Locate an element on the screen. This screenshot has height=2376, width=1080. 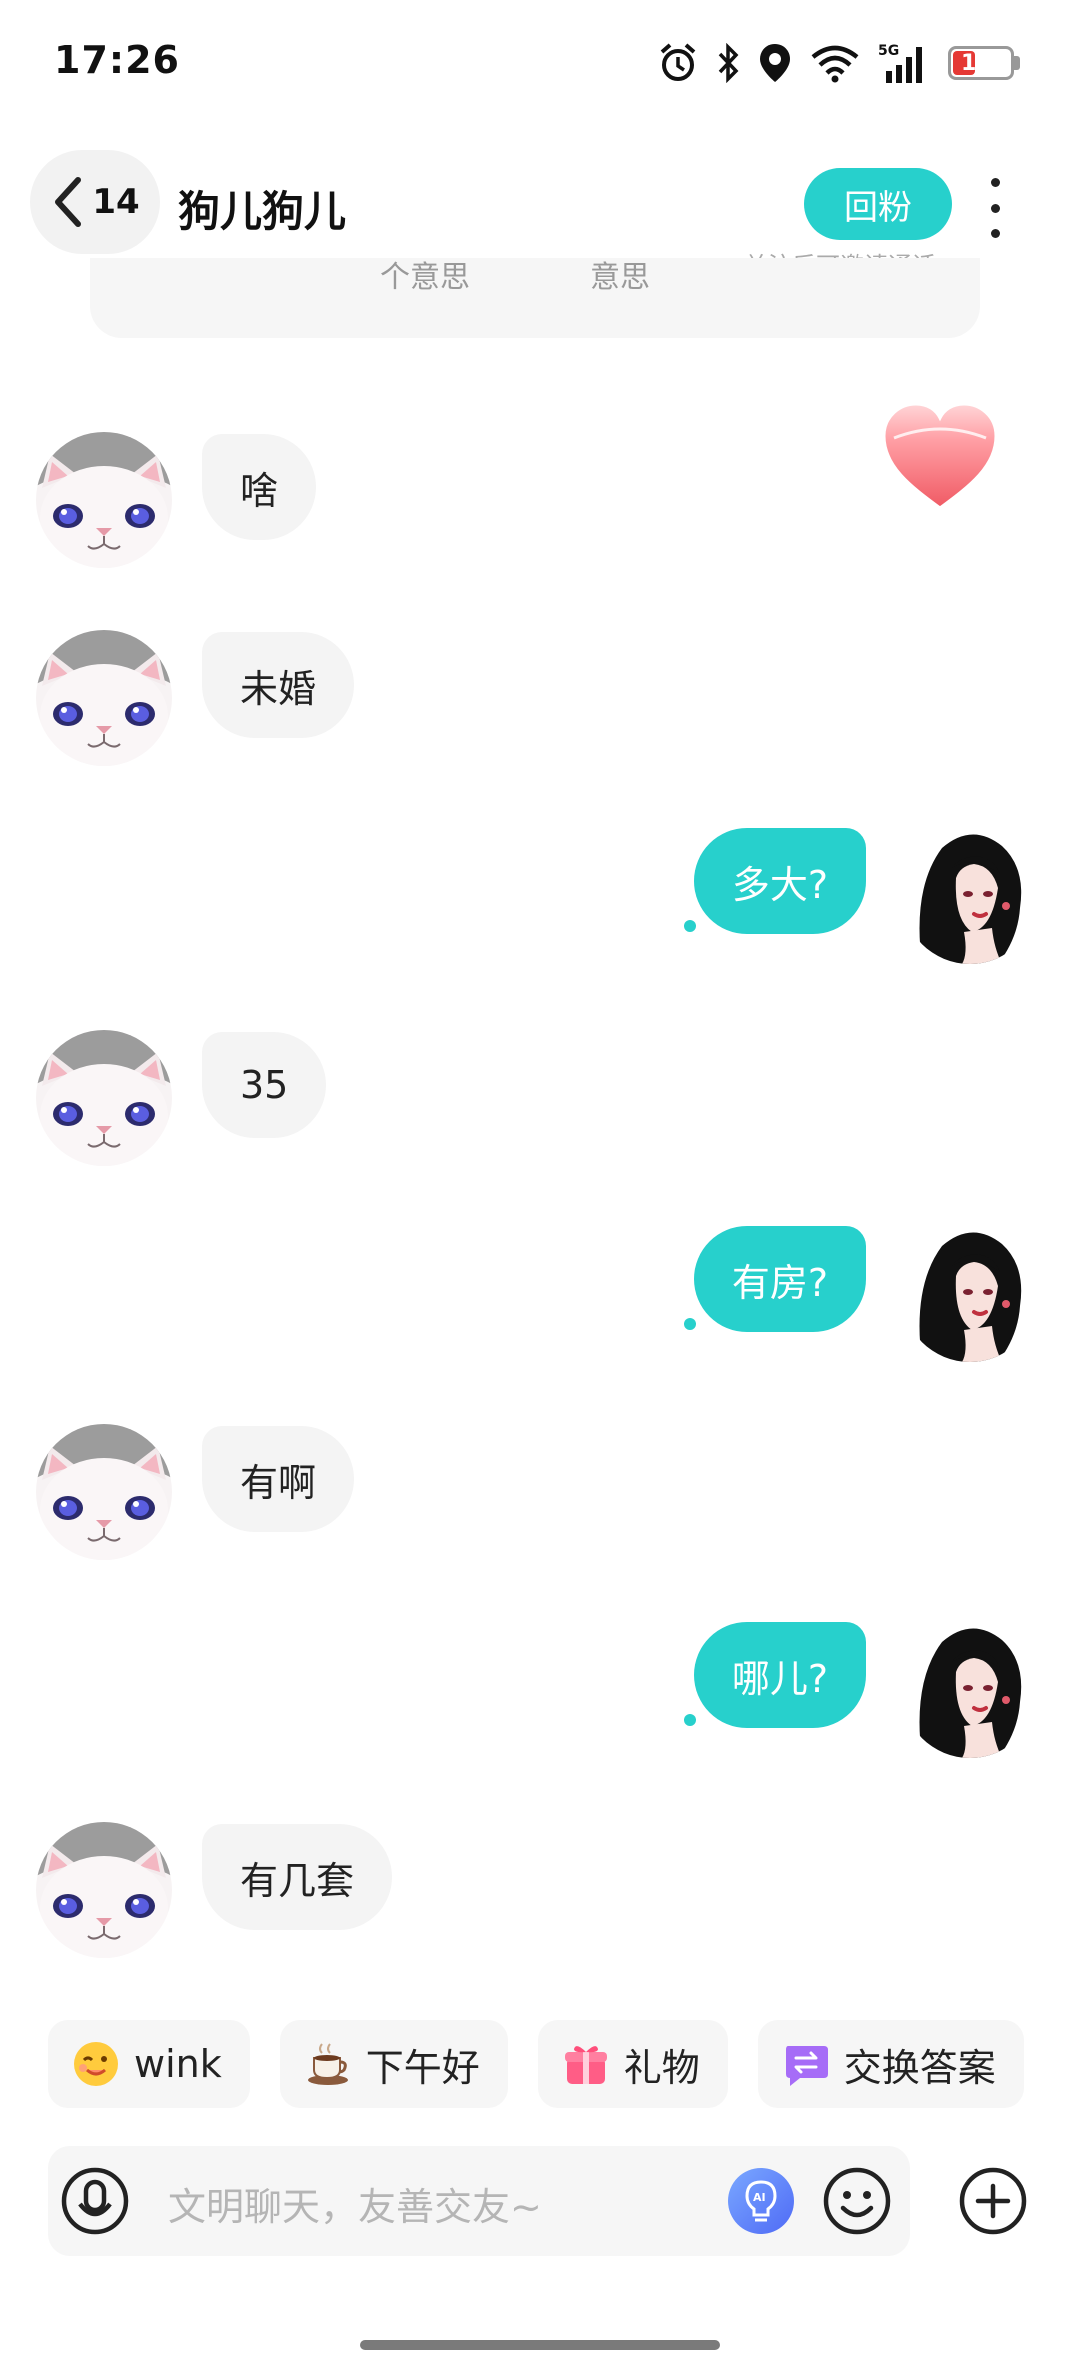
status-icons: 5G 18 is located at coordinates (839, 63).